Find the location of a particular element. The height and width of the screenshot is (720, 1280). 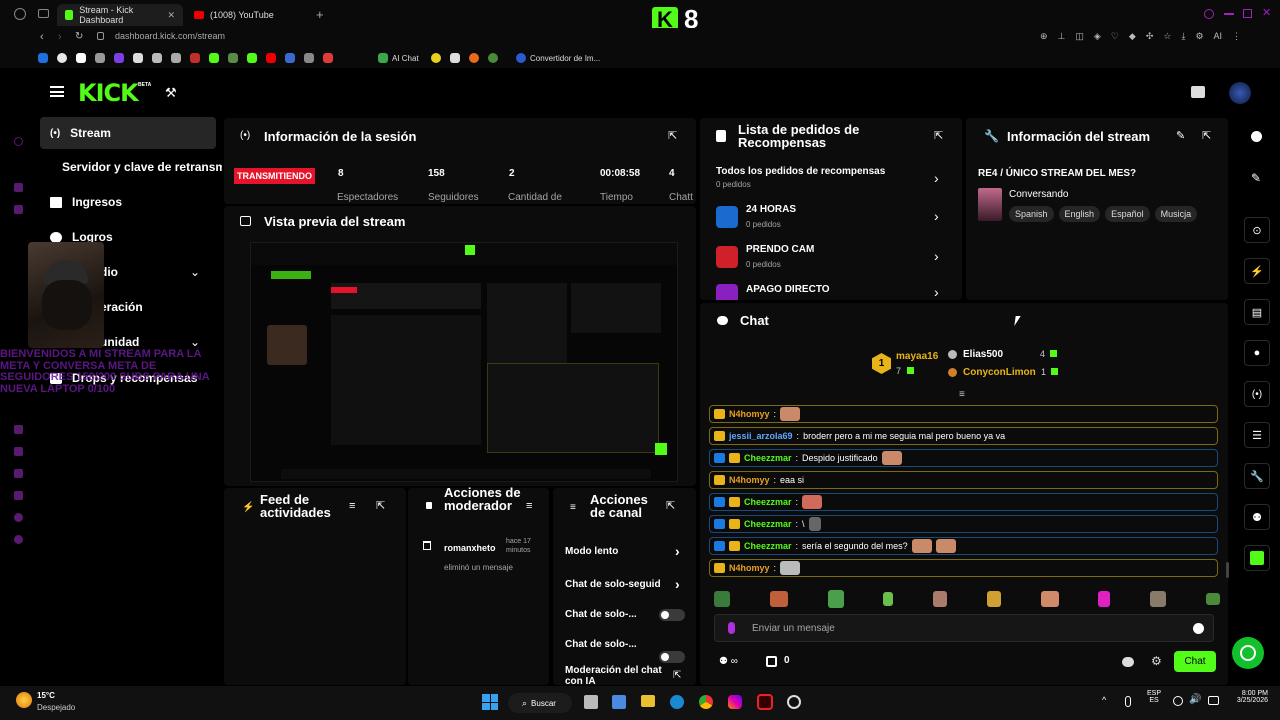

rail-bolt-icon: ⚡ is located at coordinates (1257, 271).